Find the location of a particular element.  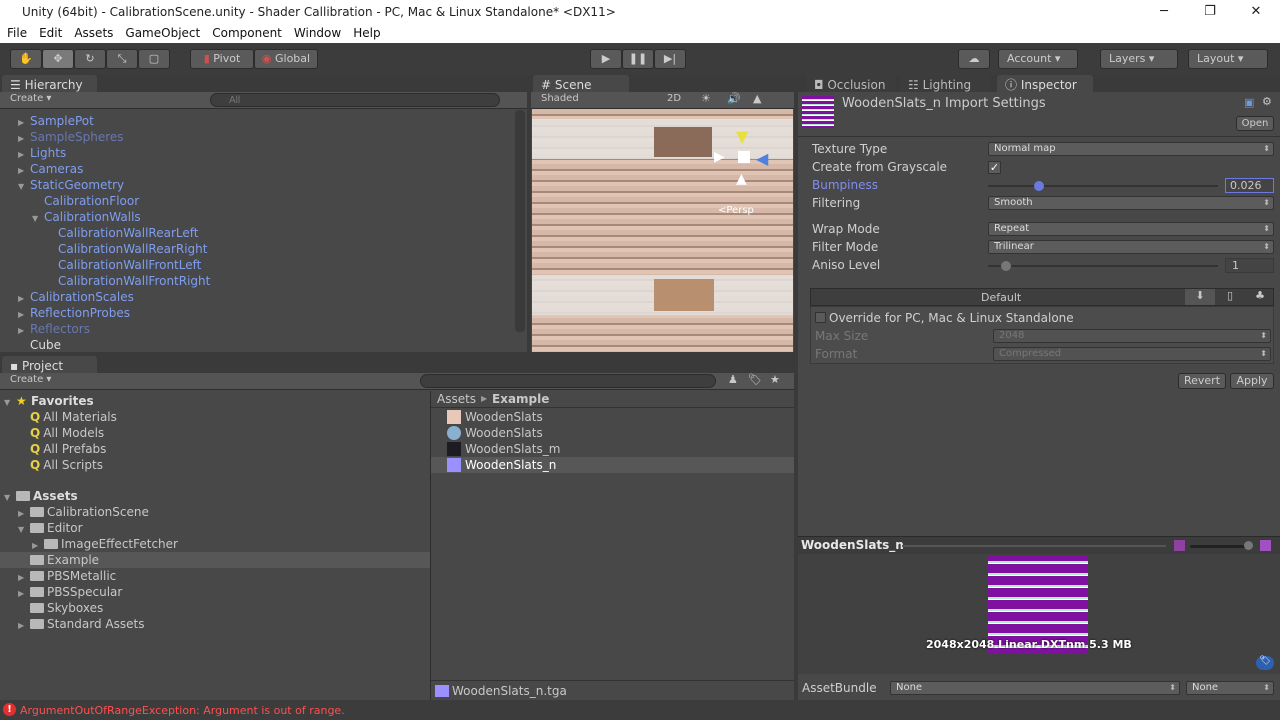

grayscale-checkbox: ✓ is located at coordinates (994, 167).